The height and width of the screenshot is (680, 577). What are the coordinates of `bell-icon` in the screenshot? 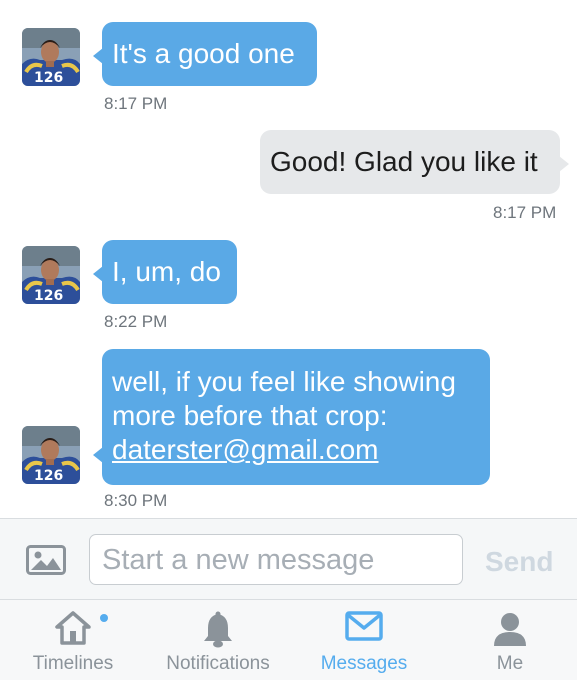 It's located at (218, 632).